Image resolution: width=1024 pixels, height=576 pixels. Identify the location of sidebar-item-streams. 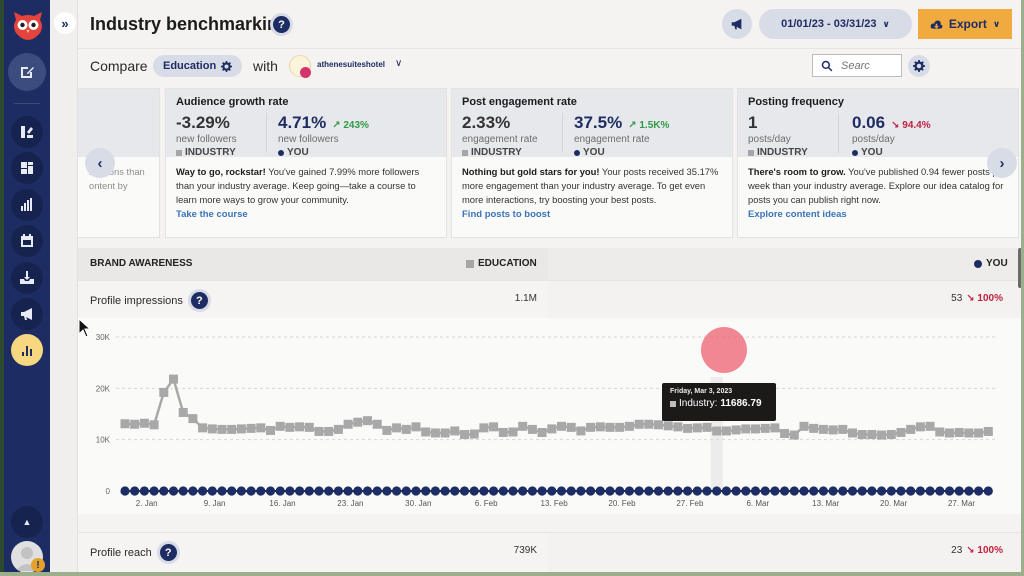
(27, 132).